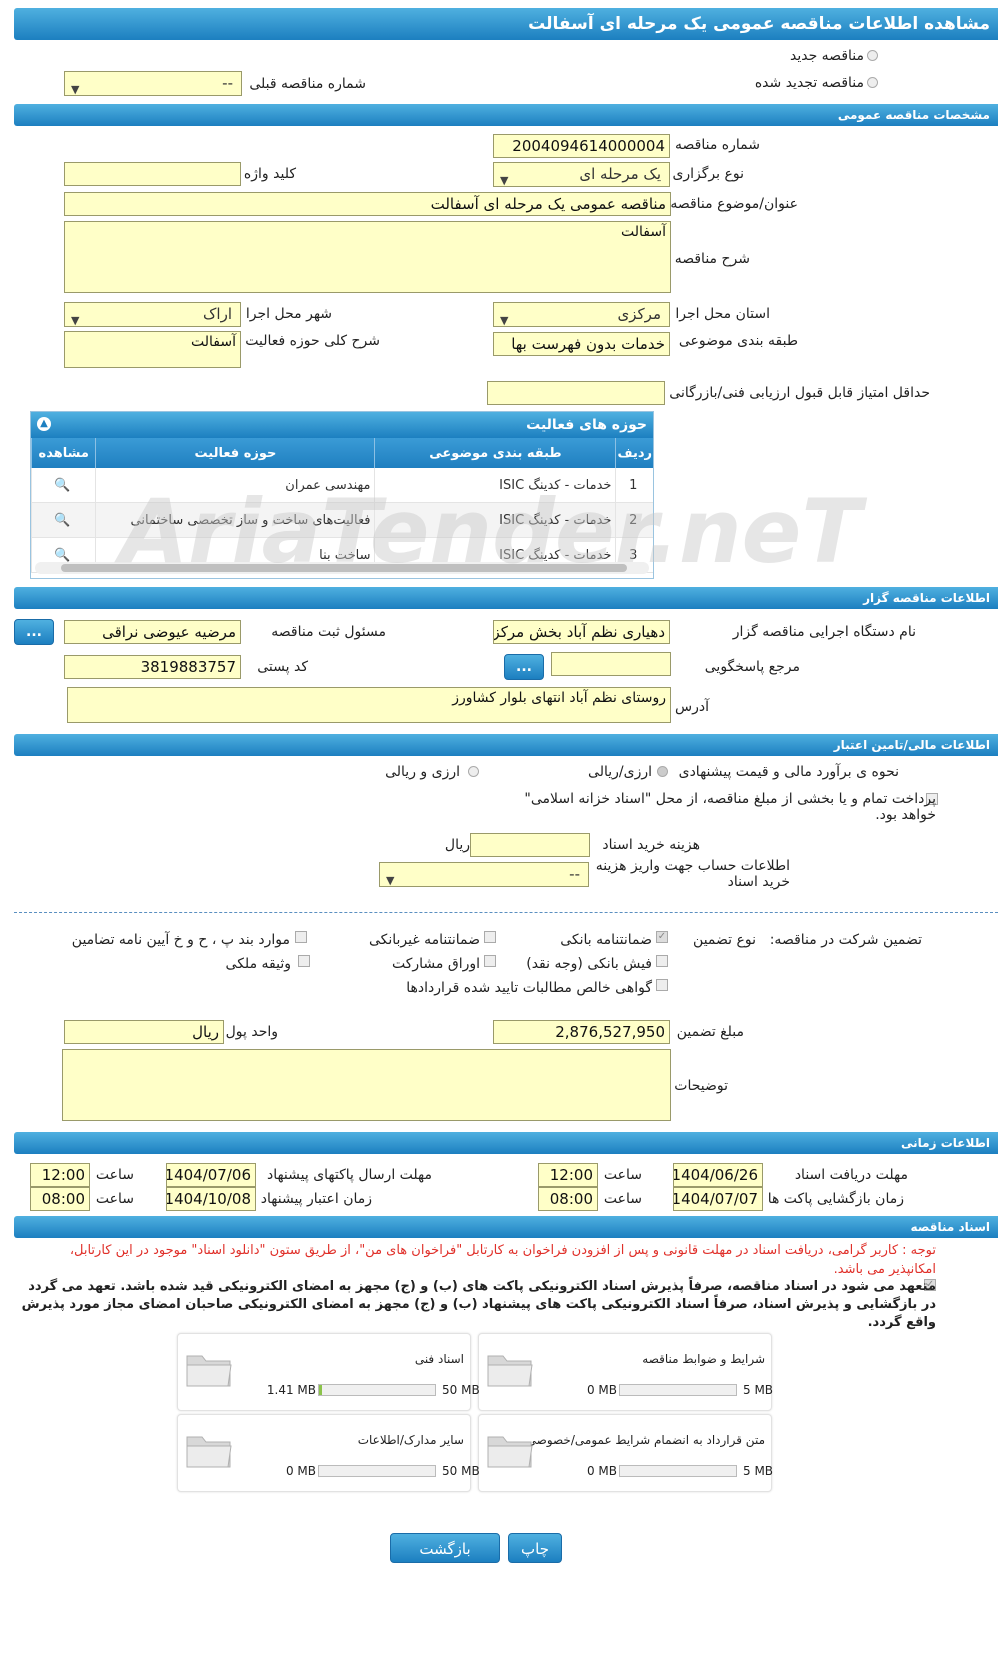 This screenshot has width=998, height=1671. I want to click on city-select: اراک ▼, so click(152, 314).